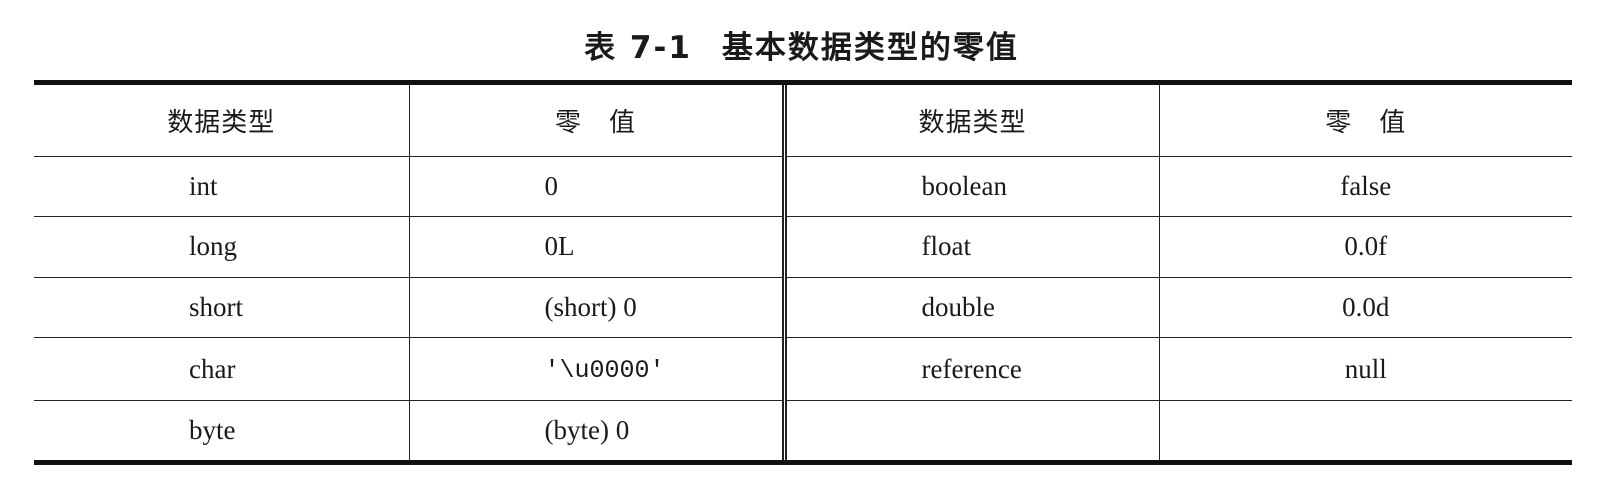  Describe the element at coordinates (604, 371) in the screenshot. I see `char-zero-literal: '\u0000'` at that location.